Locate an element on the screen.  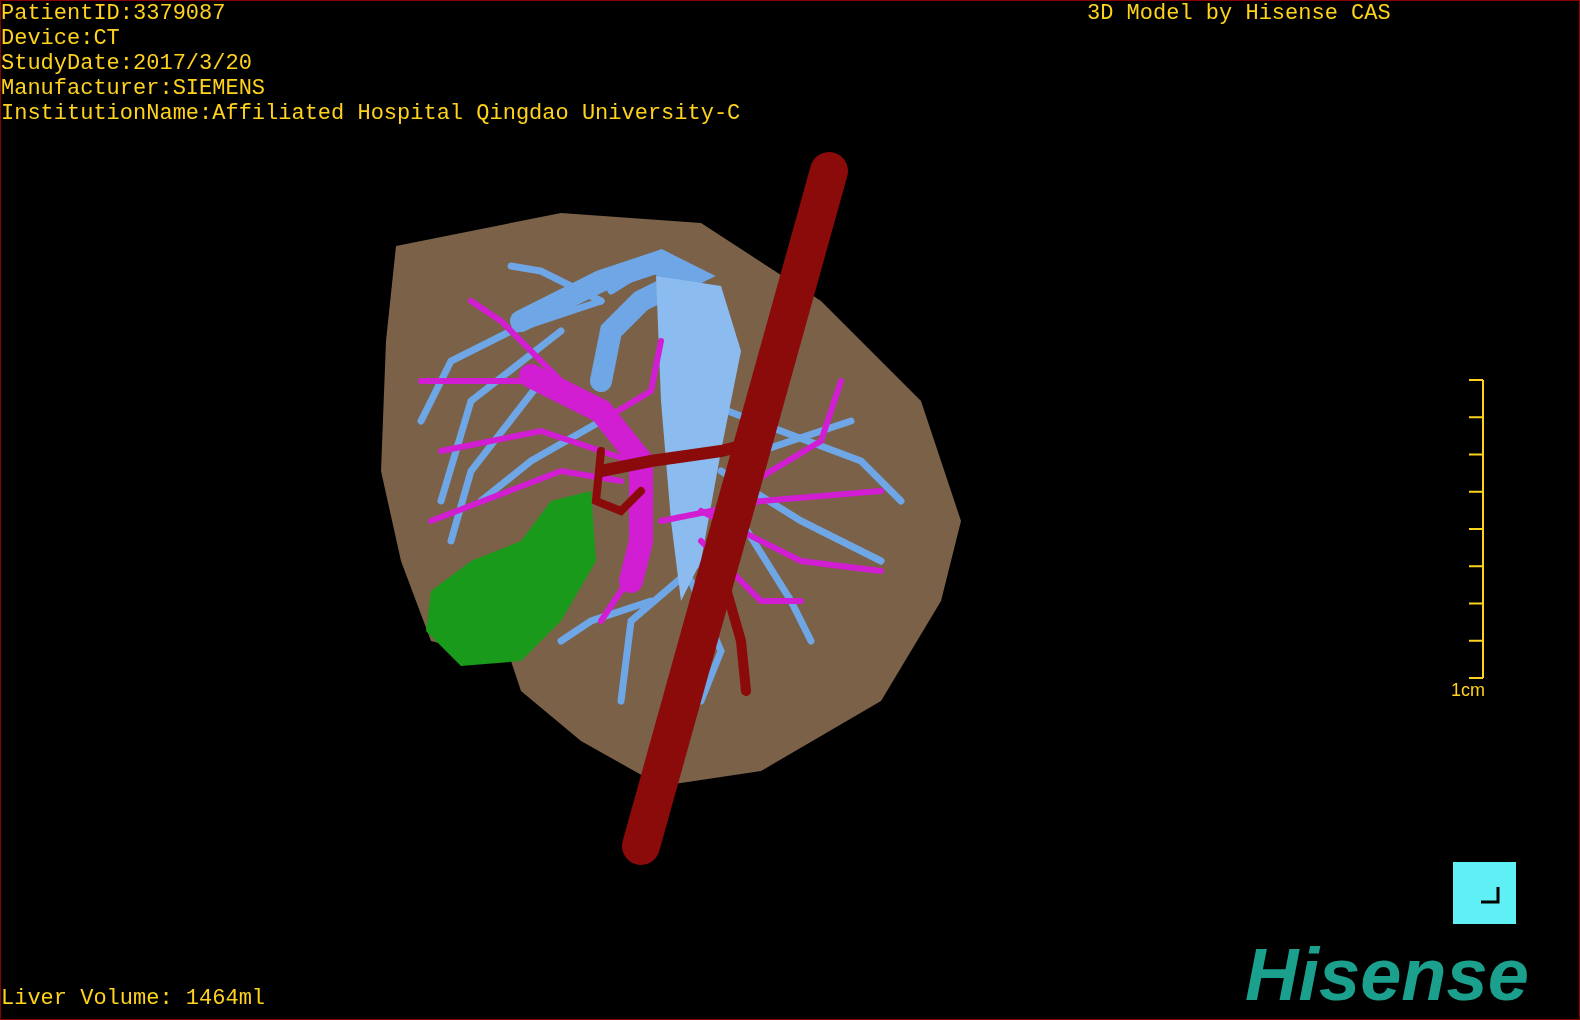
viewer-title: 3D Model by Hisense CAS is located at coordinates (1239, 13).